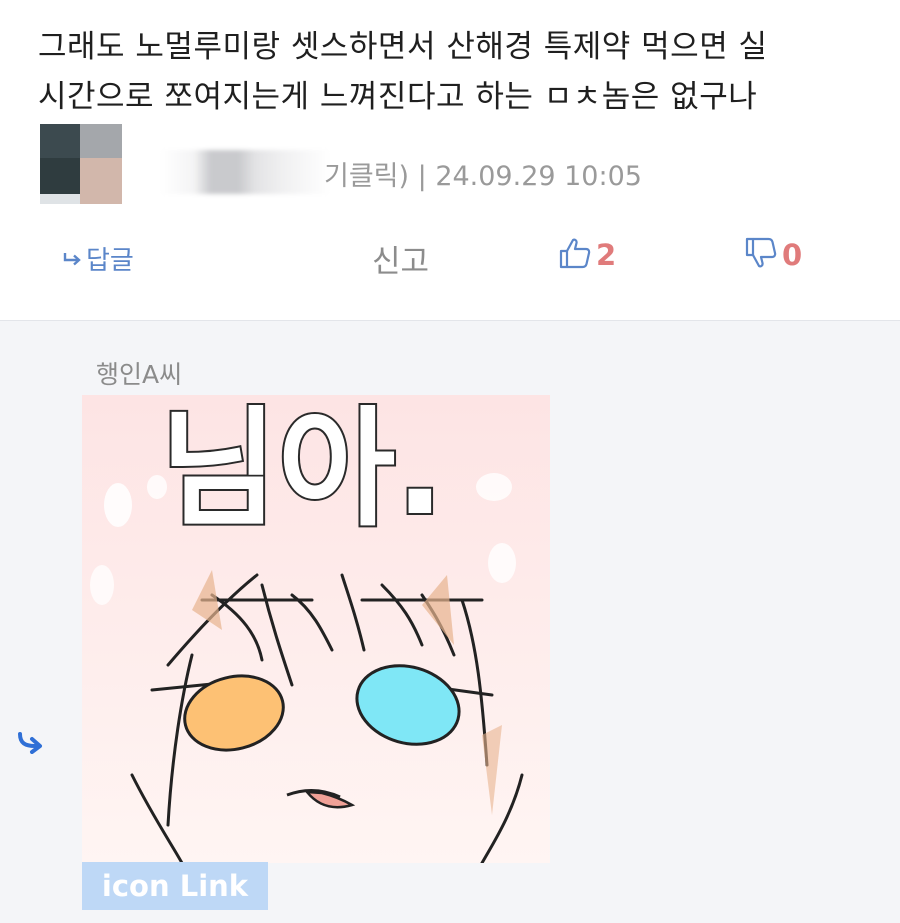  I want to click on reply-label: 답글, so click(110, 261).